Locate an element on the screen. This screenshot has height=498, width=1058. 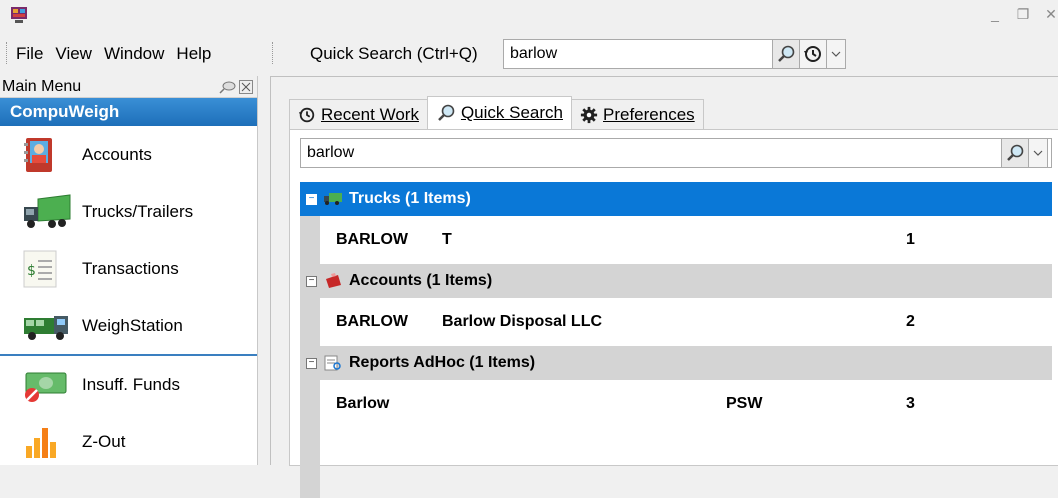
nav-item-accounts: Accounts is located at coordinates (128, 154).